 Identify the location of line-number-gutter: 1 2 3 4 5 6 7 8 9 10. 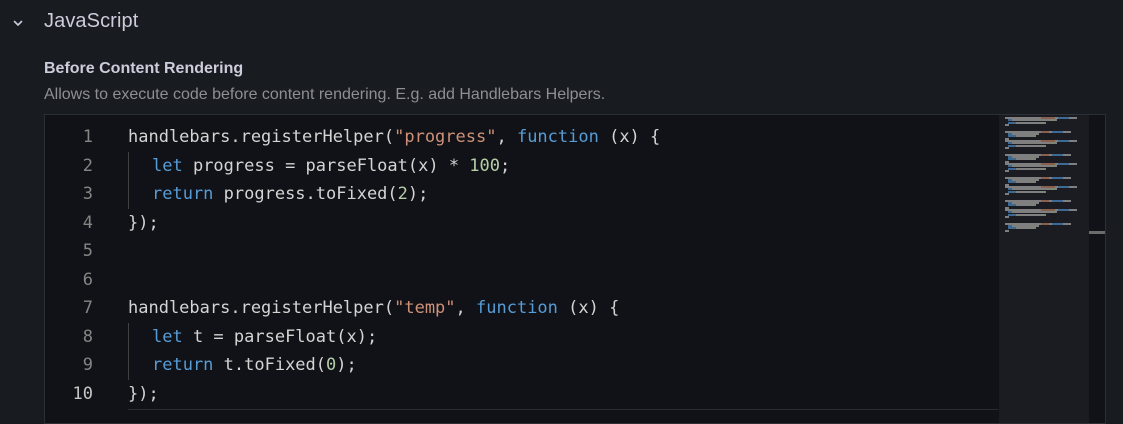
(75, 265).